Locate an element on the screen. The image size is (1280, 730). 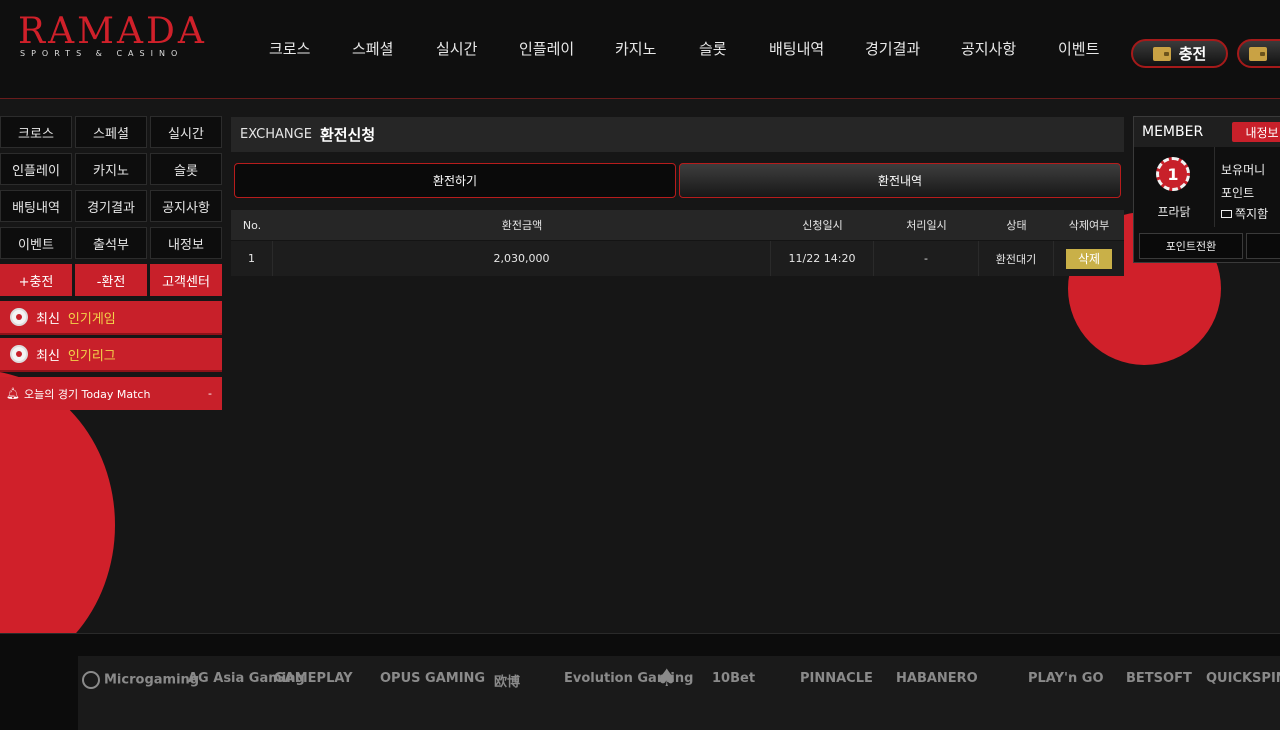
popular-game-bar: 최신 인기게임 is located at coordinates (111, 318).